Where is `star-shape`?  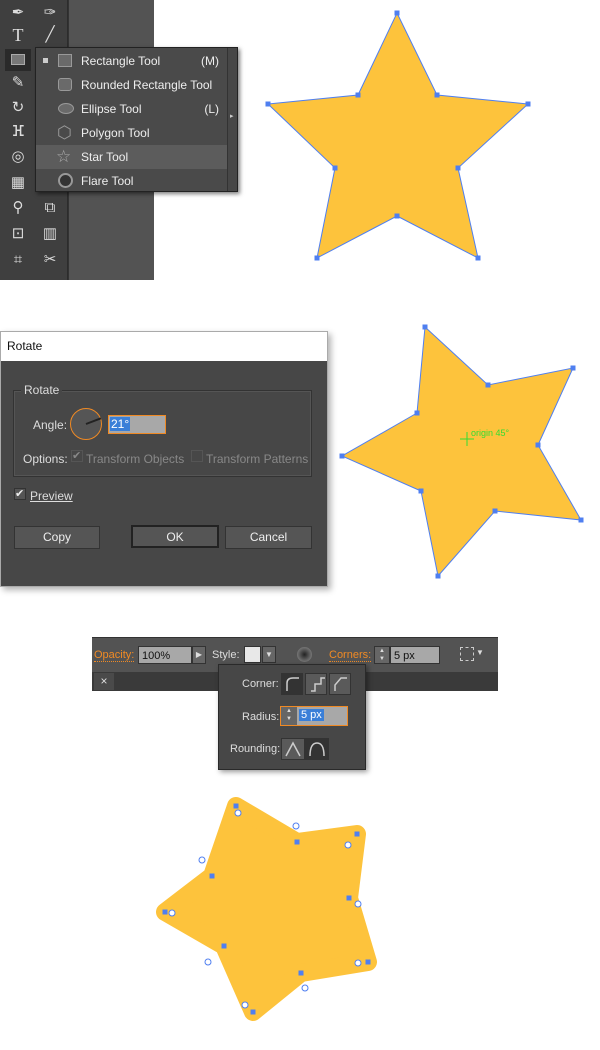
star-shape is located at coordinates (398, 135).